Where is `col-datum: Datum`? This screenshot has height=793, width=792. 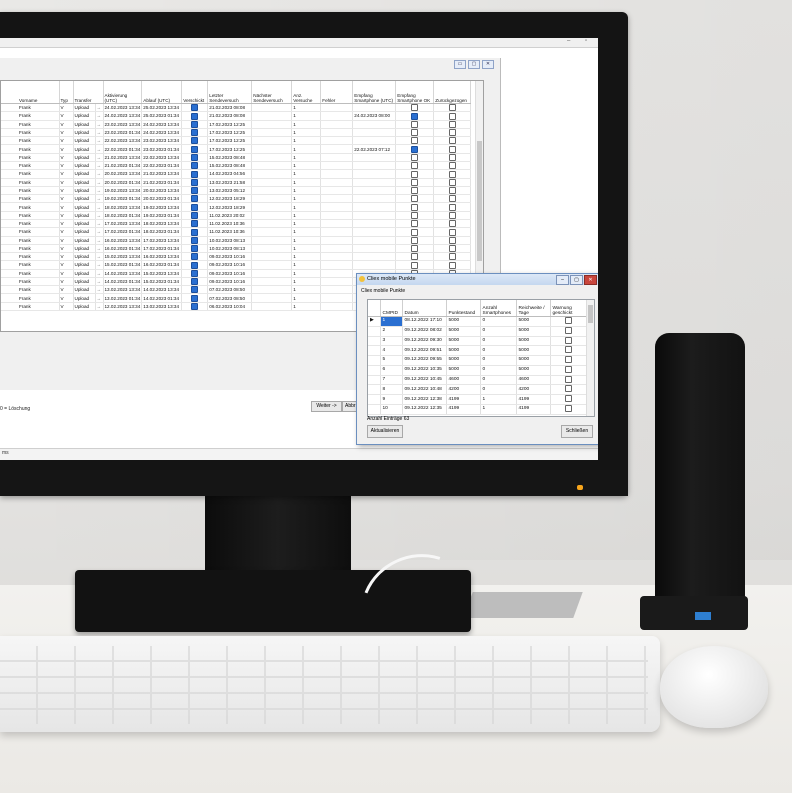 col-datum: Datum is located at coordinates (424, 308).